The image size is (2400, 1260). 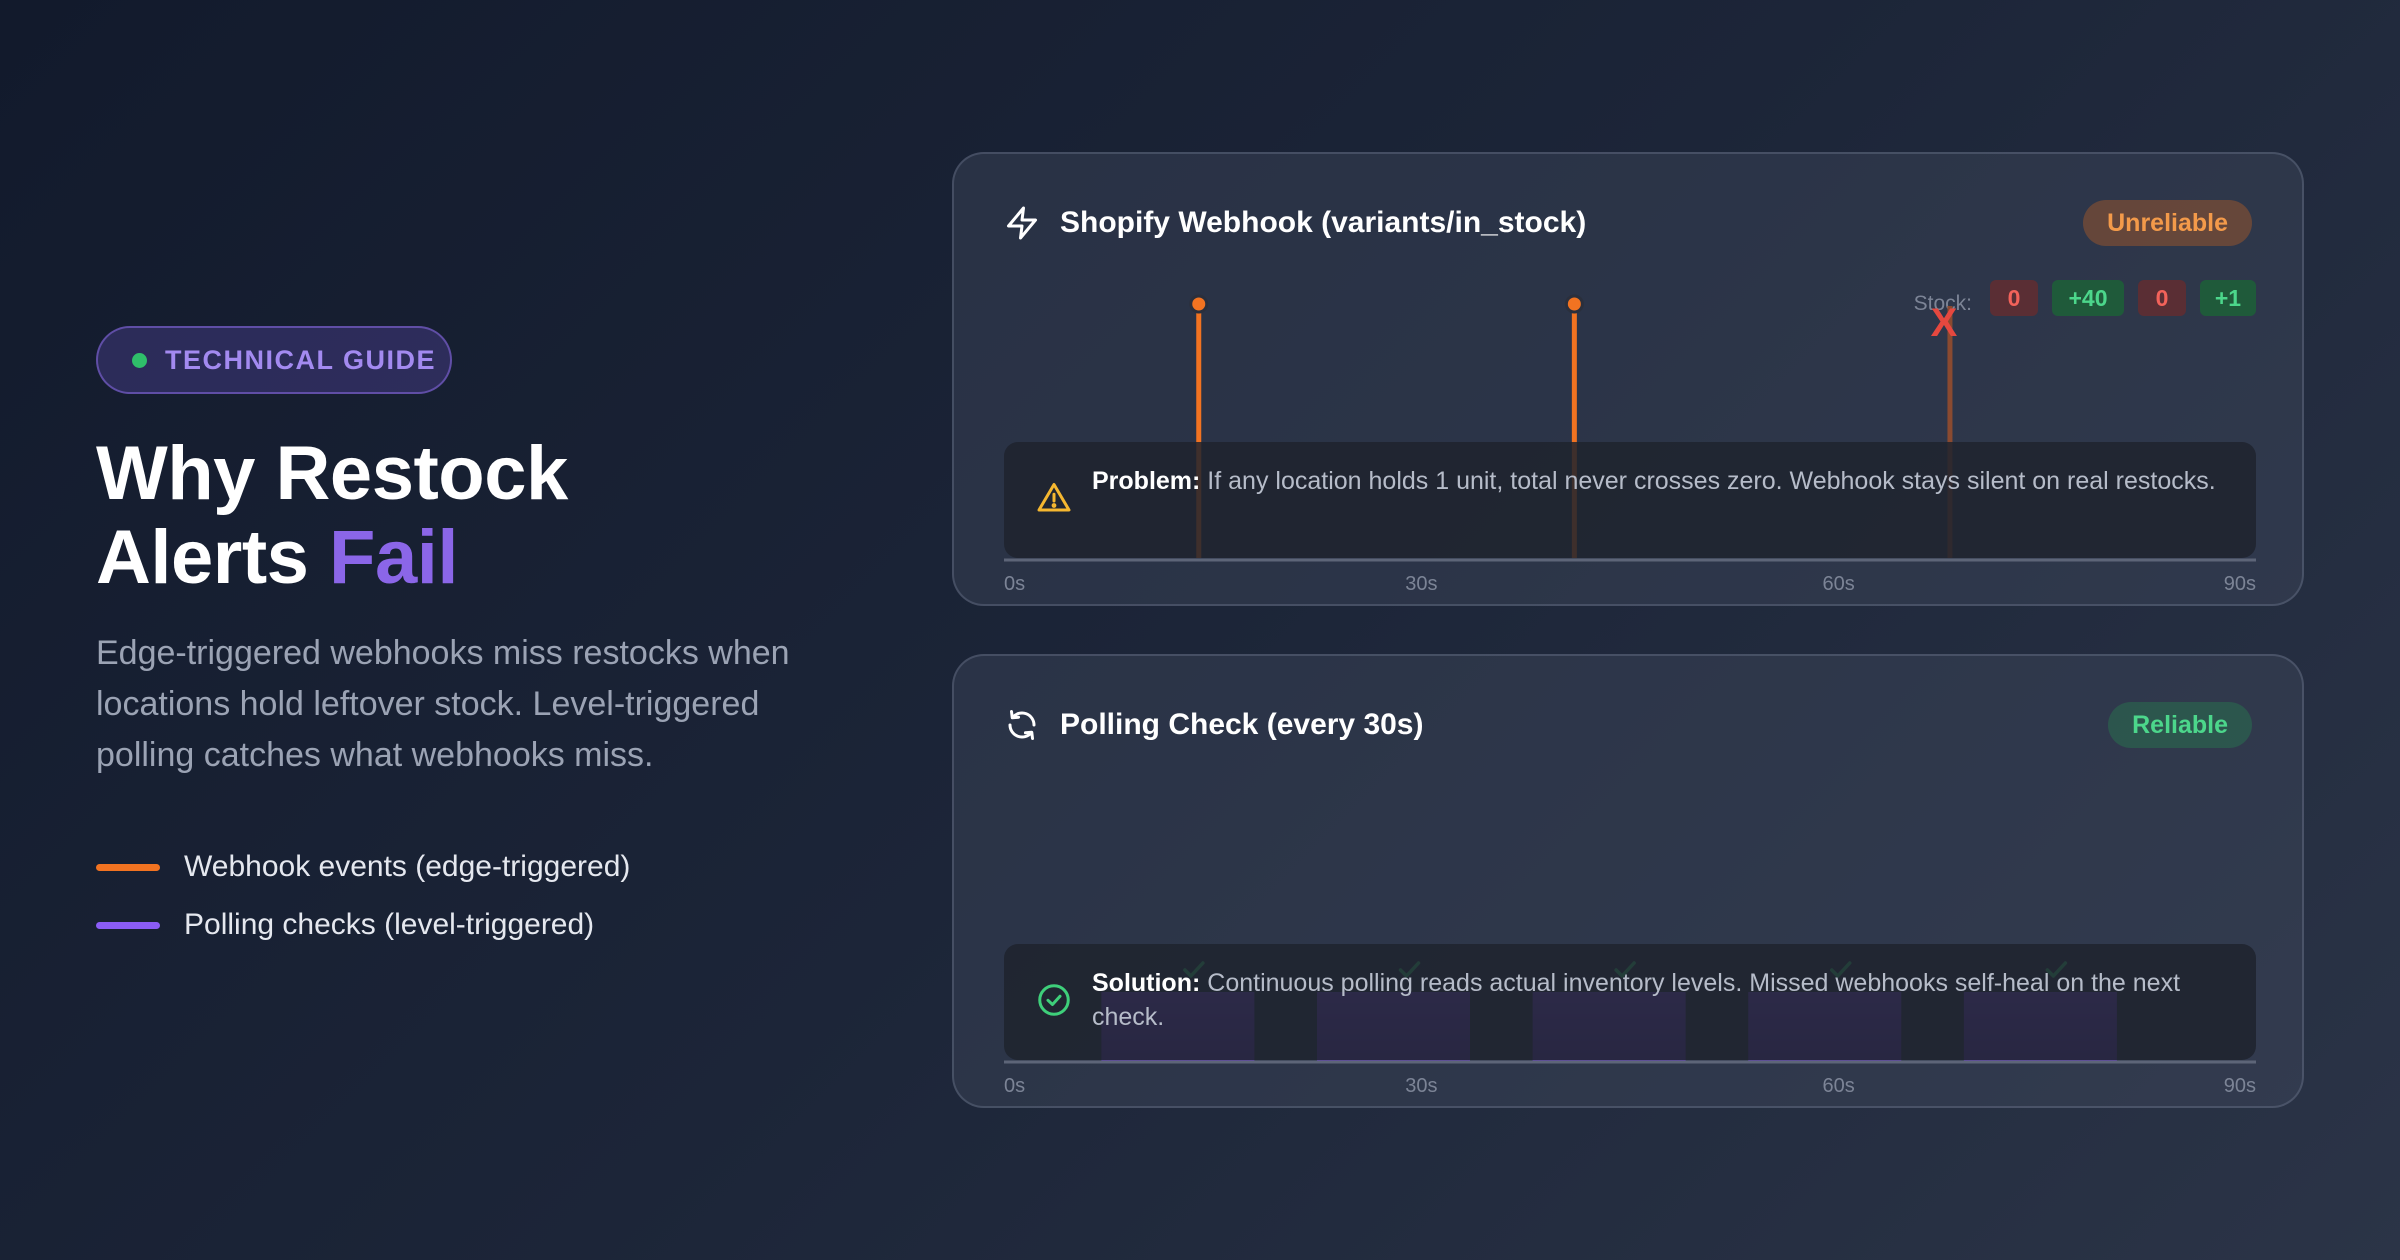 What do you see at coordinates (2167, 223) in the screenshot?
I see `unreliable-status-badge: Unreliable` at bounding box center [2167, 223].